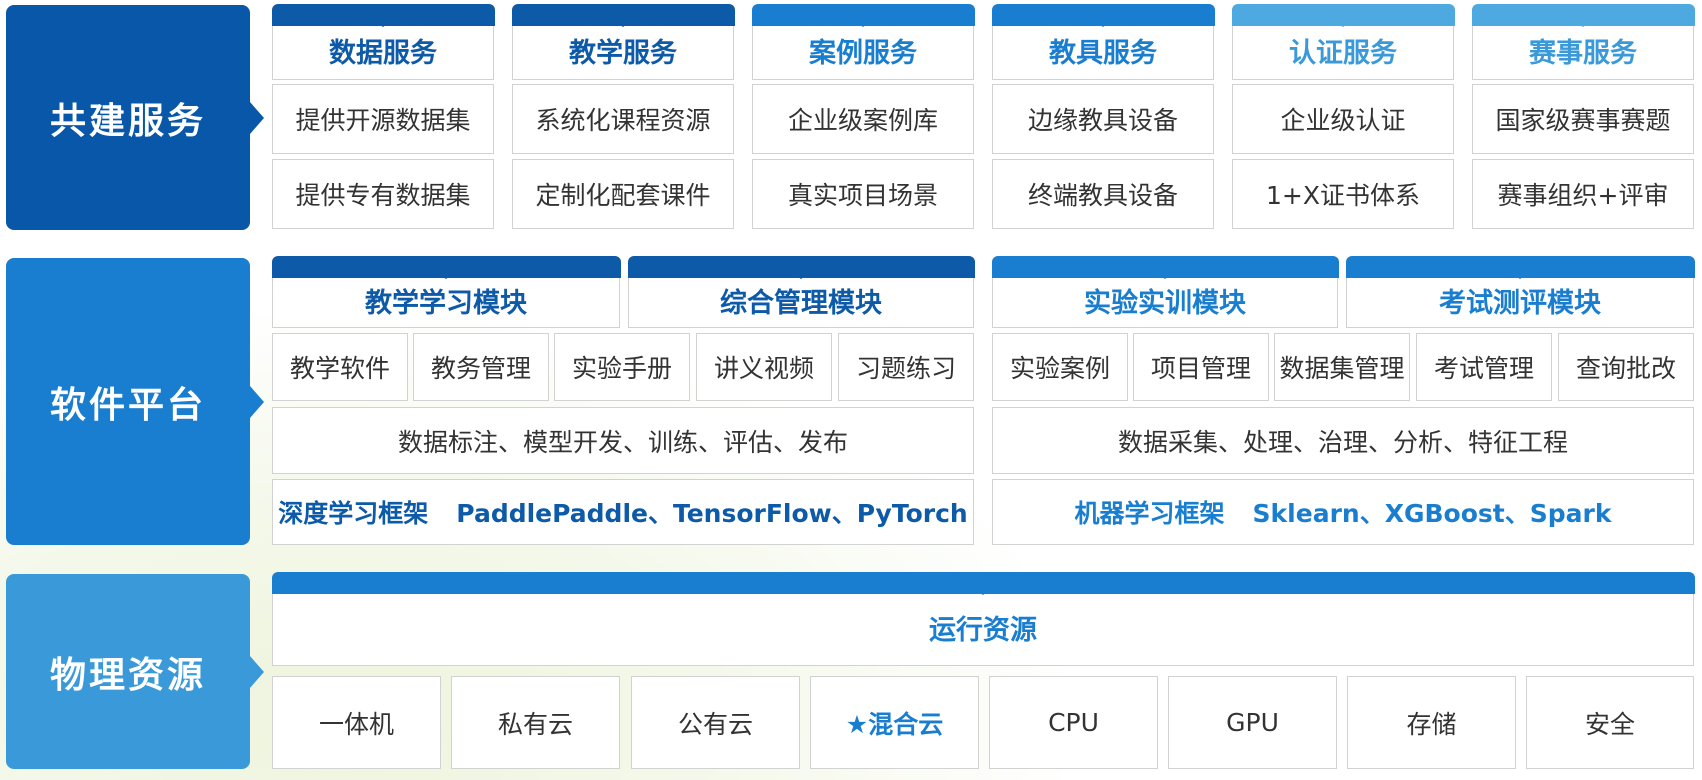 The width and height of the screenshot is (1702, 780). I want to click on module-header-experiment: 实验实训模块, so click(1165, 292).